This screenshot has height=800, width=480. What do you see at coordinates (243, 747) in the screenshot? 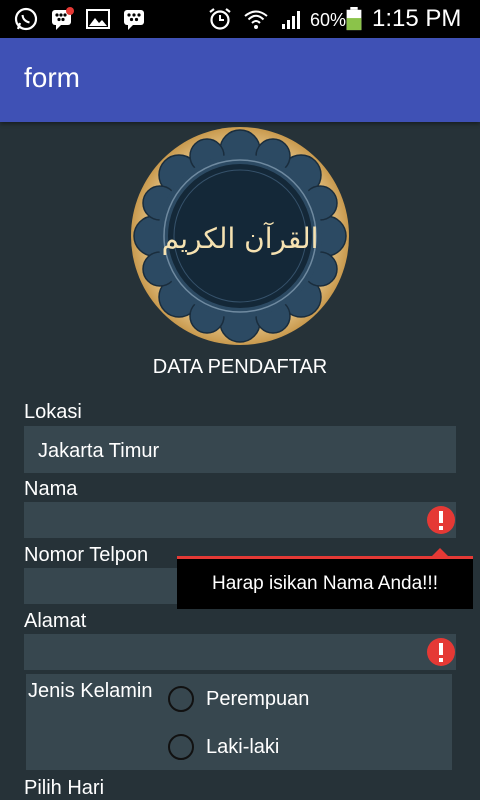
I see `radio-label-laki-laki: Laki-laki` at bounding box center [243, 747].